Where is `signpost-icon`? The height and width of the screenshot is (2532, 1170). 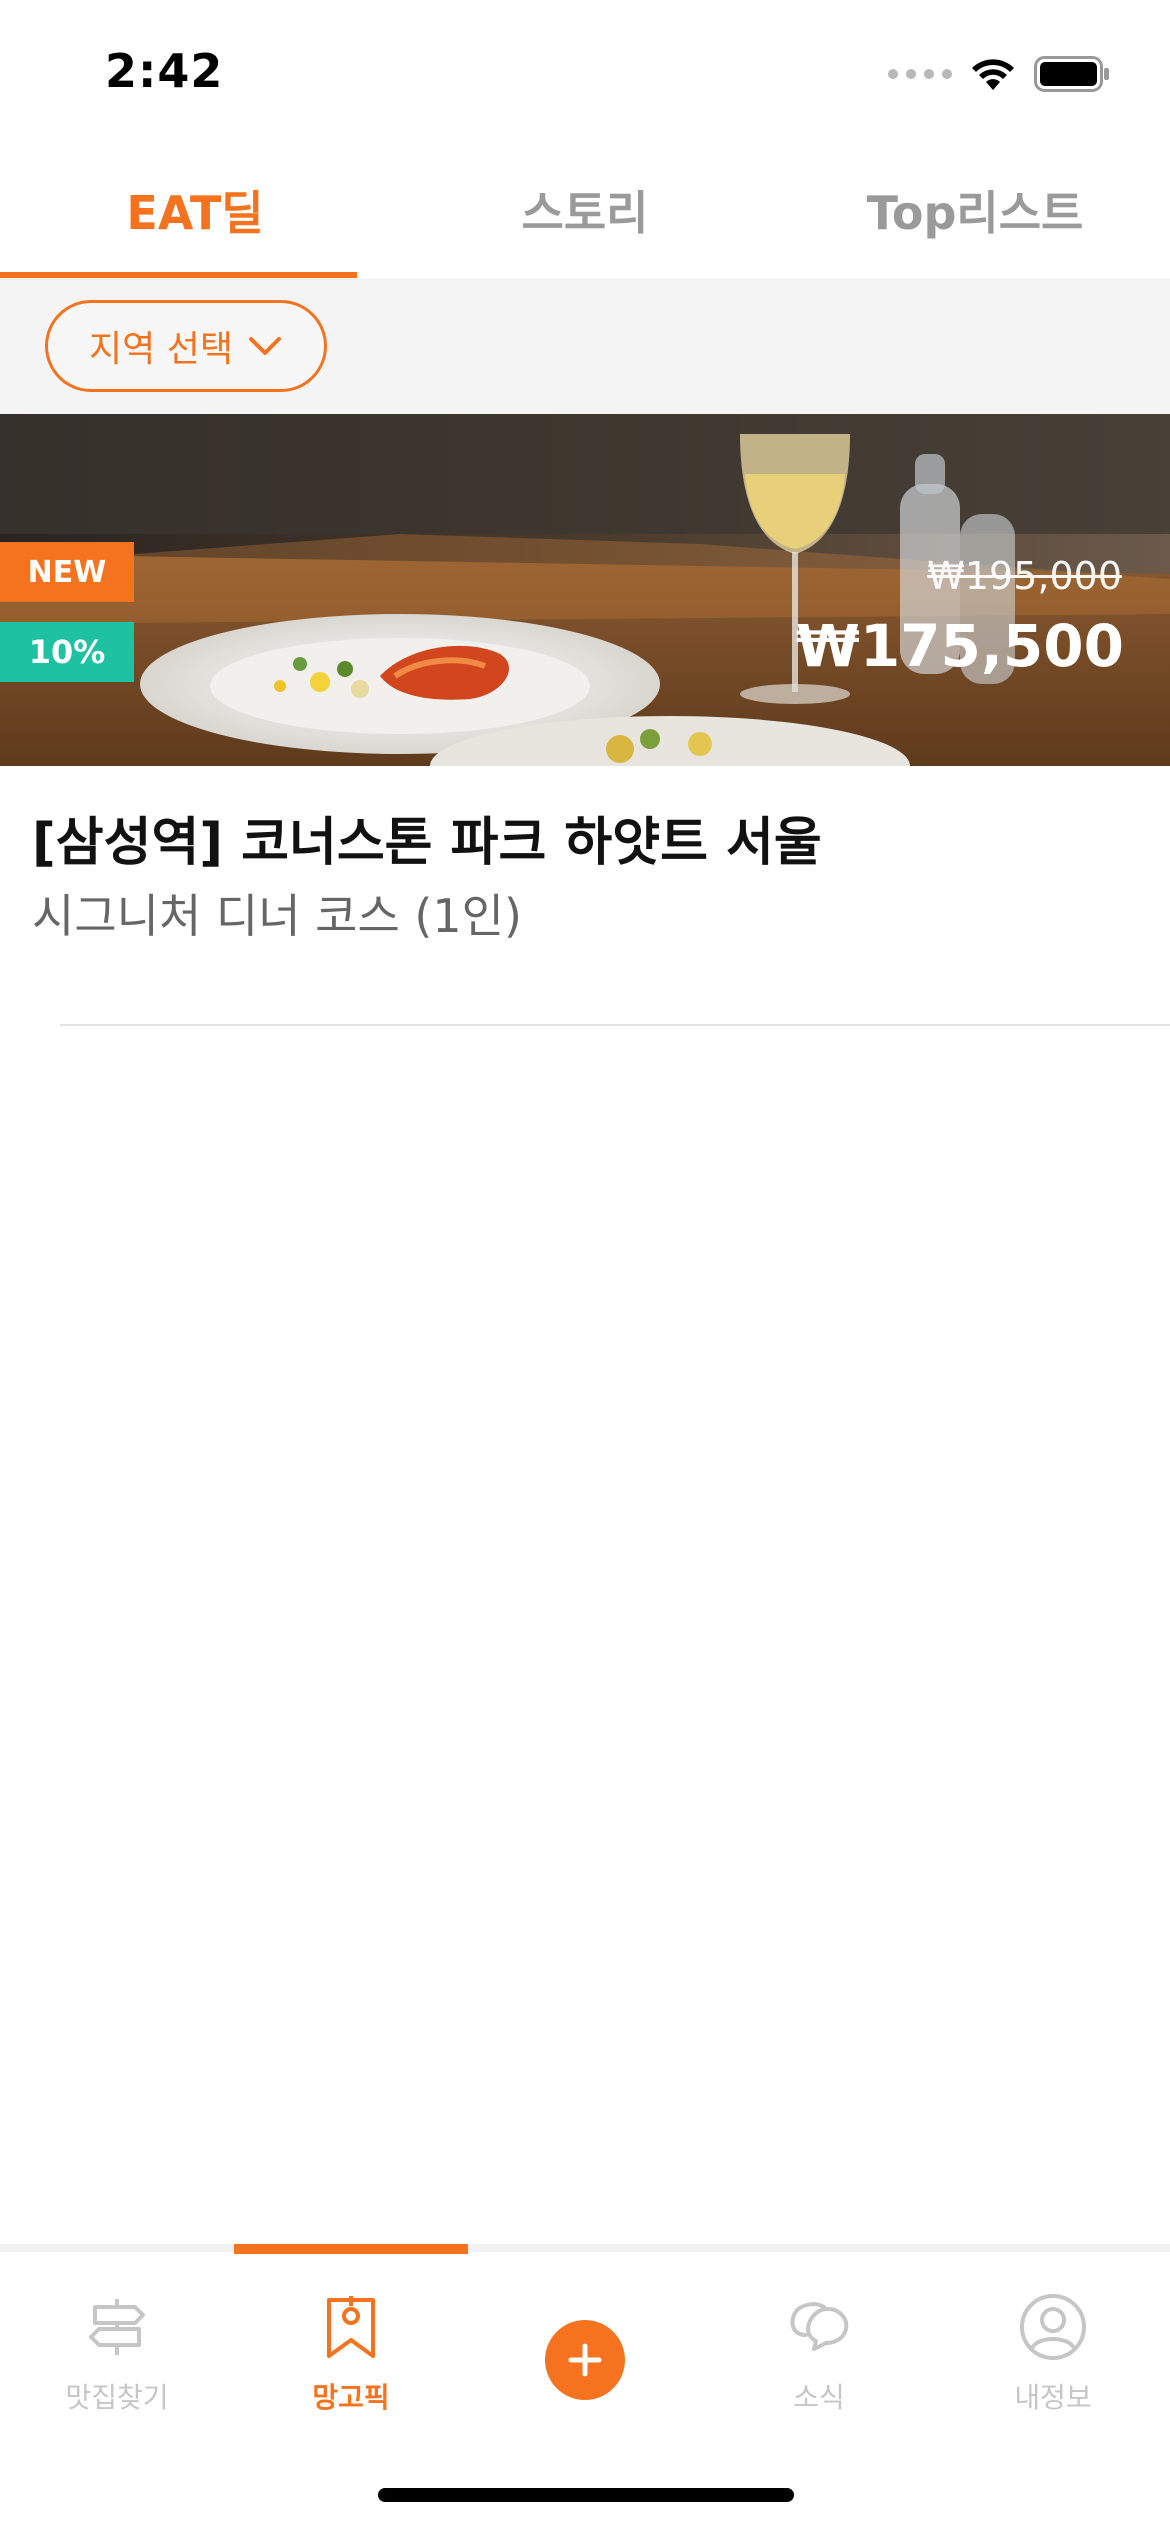 signpost-icon is located at coordinates (117, 2327).